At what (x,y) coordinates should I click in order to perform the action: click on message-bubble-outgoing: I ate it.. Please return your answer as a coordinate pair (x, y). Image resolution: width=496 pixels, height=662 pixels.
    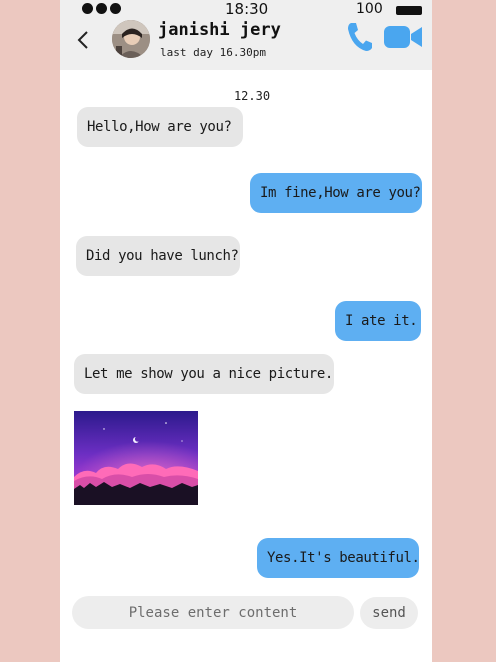
    Looking at the image, I should click on (378, 321).